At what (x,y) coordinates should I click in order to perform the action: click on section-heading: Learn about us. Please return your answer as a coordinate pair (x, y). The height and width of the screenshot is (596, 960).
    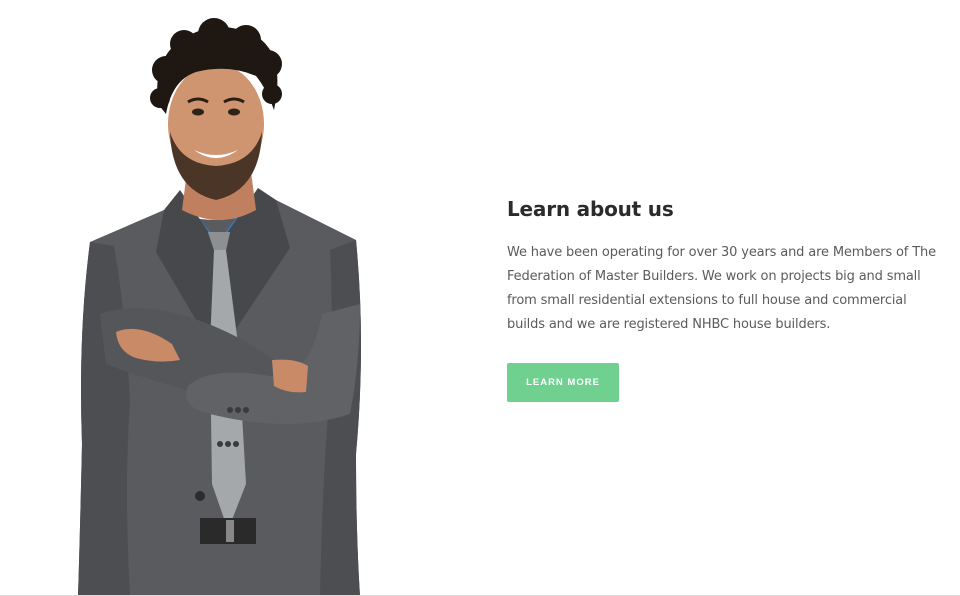
    Looking at the image, I should click on (590, 209).